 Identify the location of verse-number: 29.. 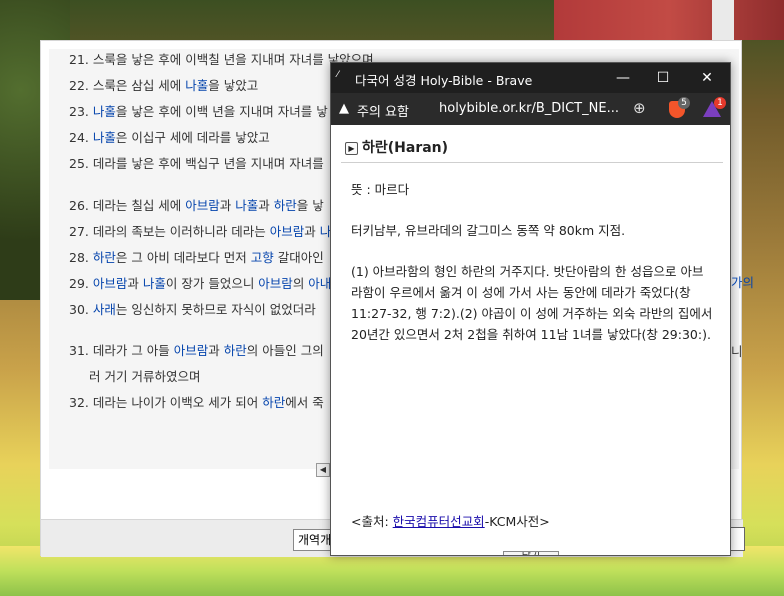
(81, 283).